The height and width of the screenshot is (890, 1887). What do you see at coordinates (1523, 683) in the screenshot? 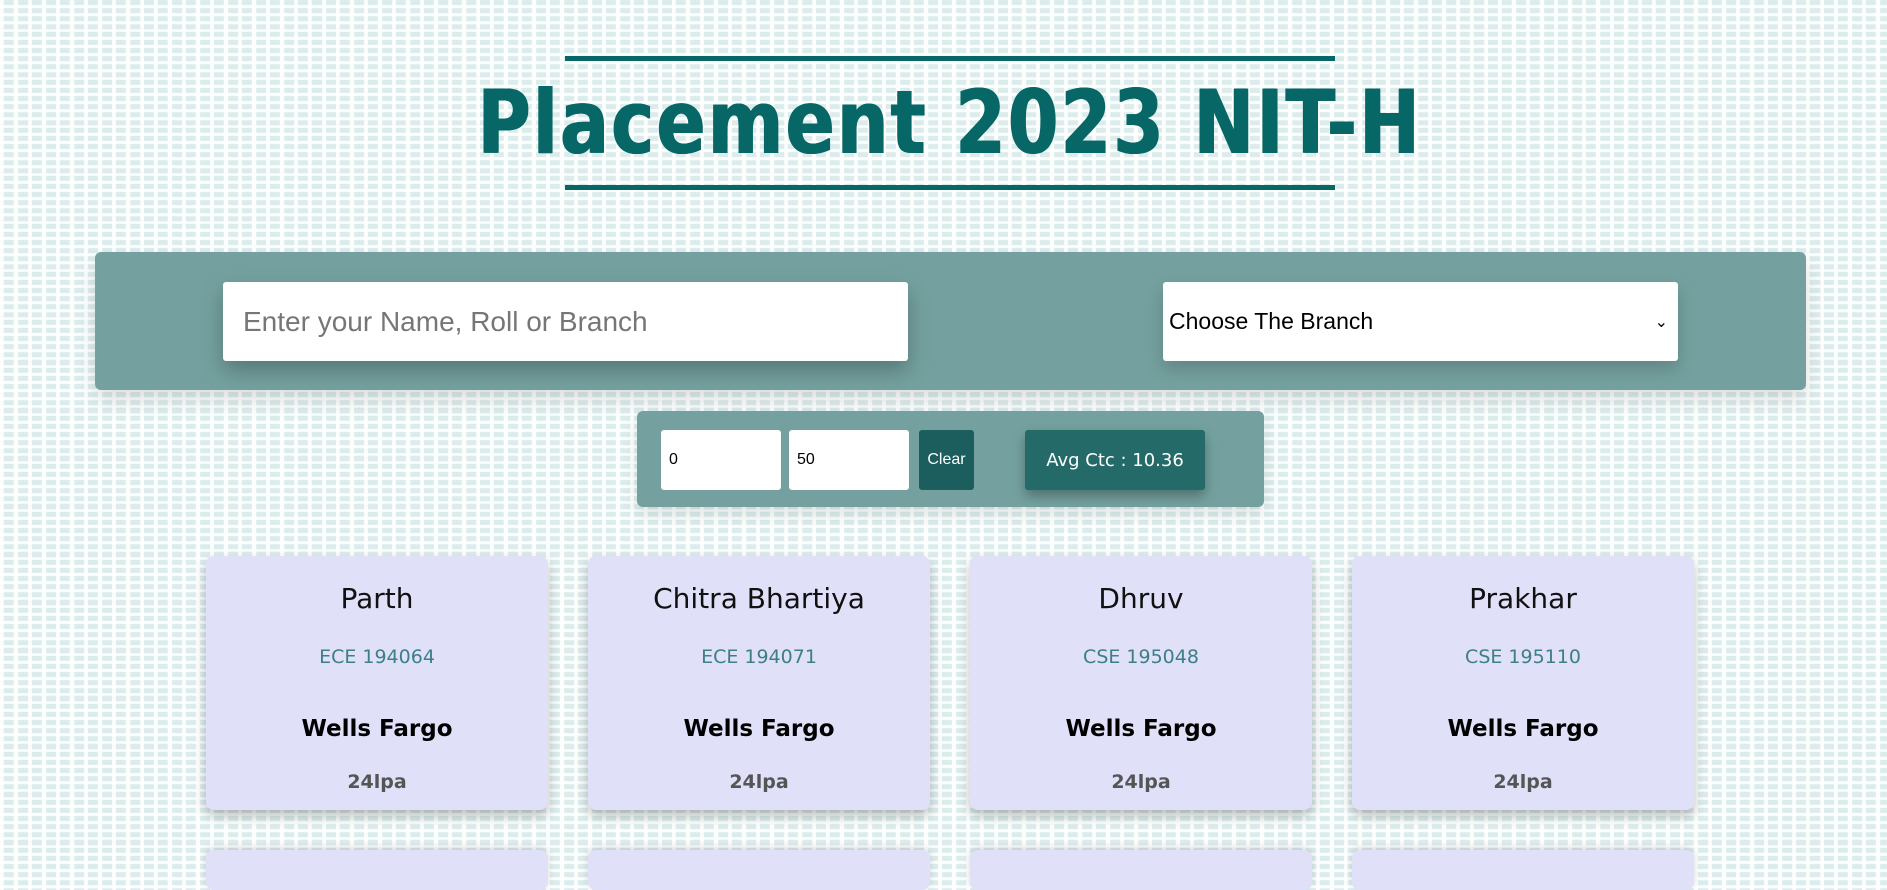
I see `student-card: Prakhar CSE 195110 Wells Fargo 24lpa` at bounding box center [1523, 683].